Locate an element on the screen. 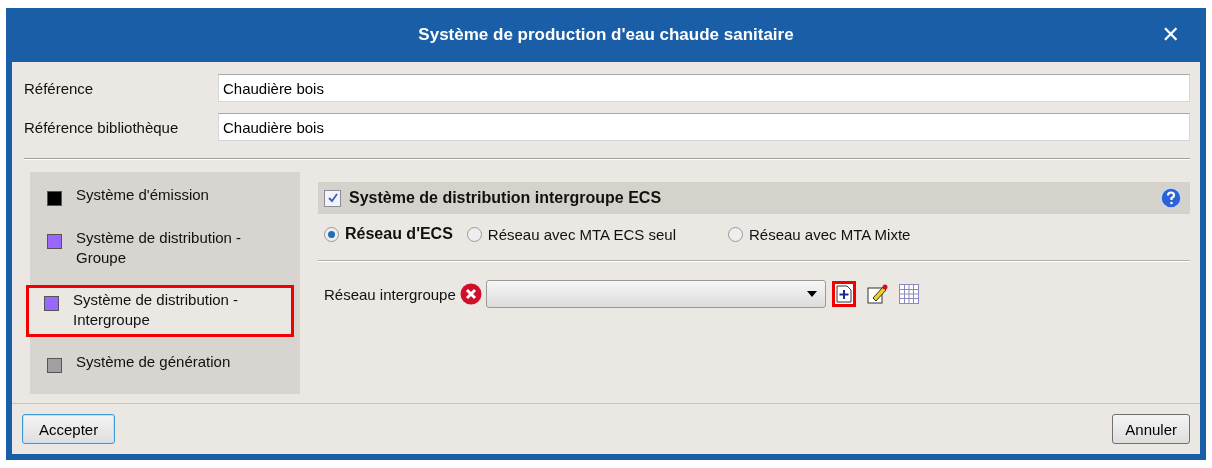  checkbox is located at coordinates (332, 198).